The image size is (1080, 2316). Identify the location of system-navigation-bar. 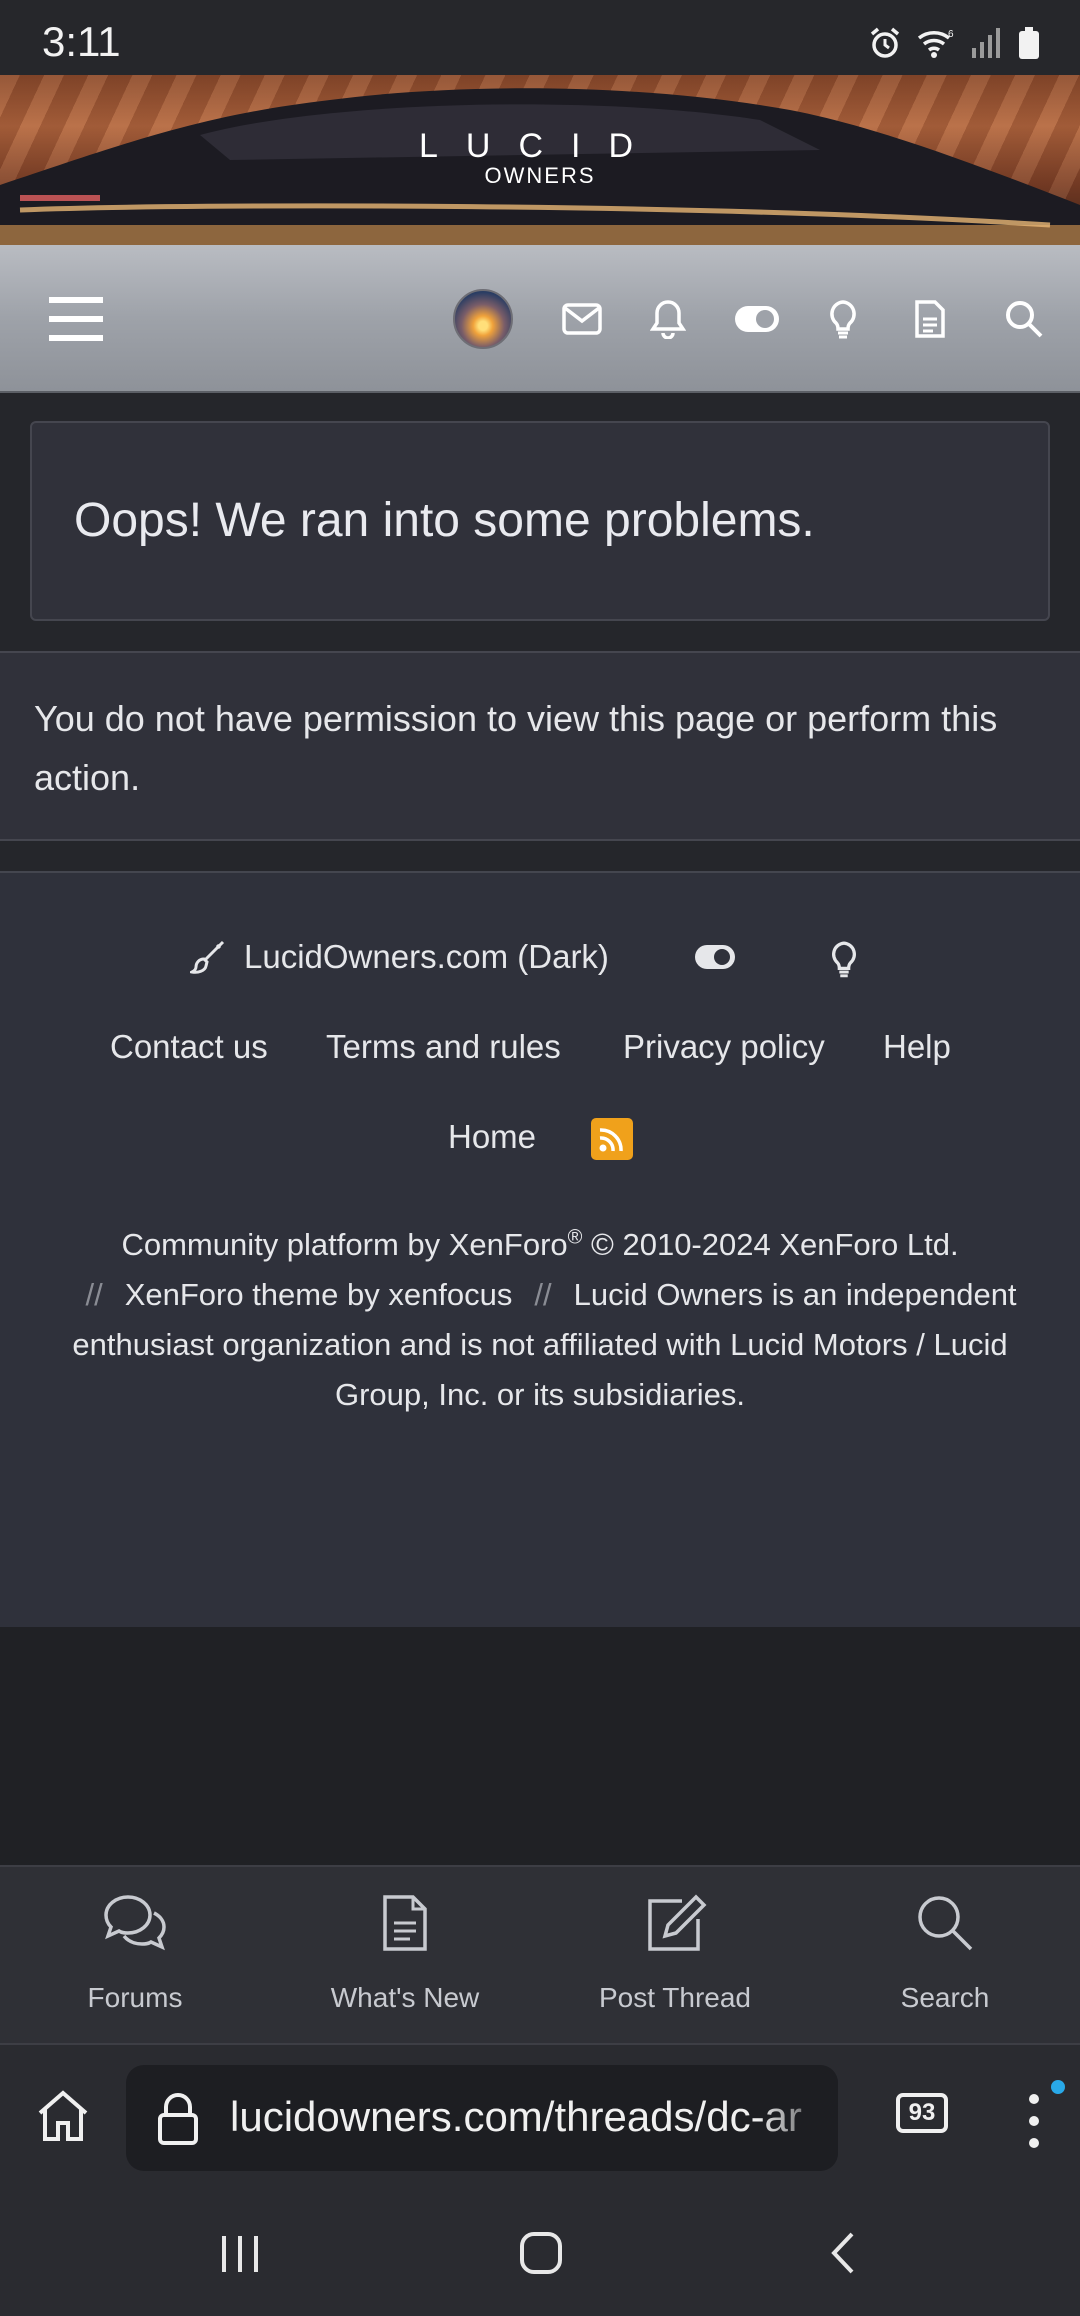
(540, 2254).